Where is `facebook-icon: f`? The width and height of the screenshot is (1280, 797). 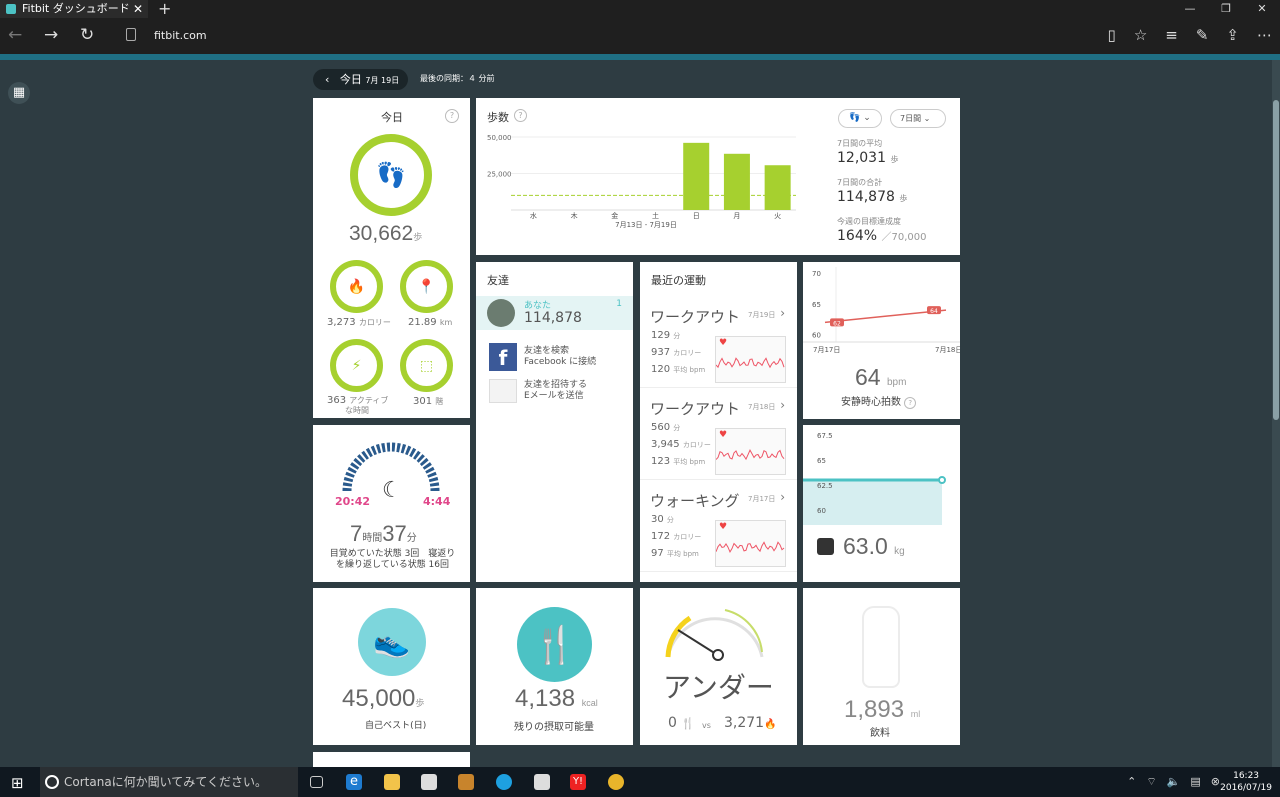 facebook-icon: f is located at coordinates (503, 357).